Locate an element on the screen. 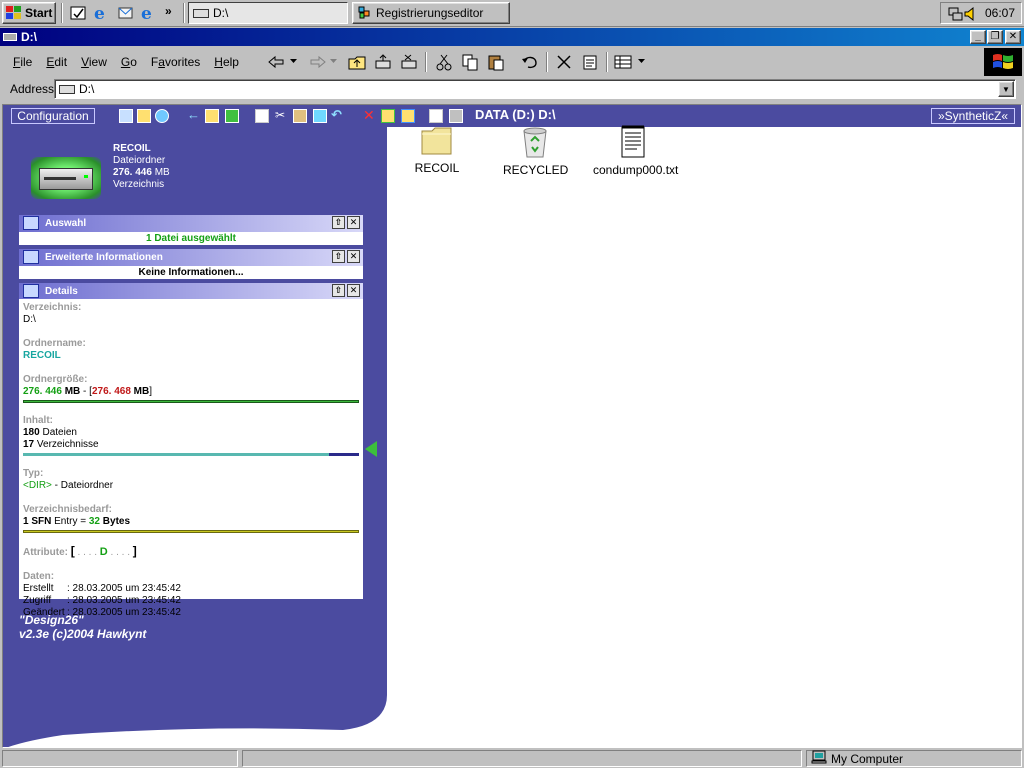 The width and height of the screenshot is (1024, 768). disconnect-drive-icon is located at coordinates (409, 62).